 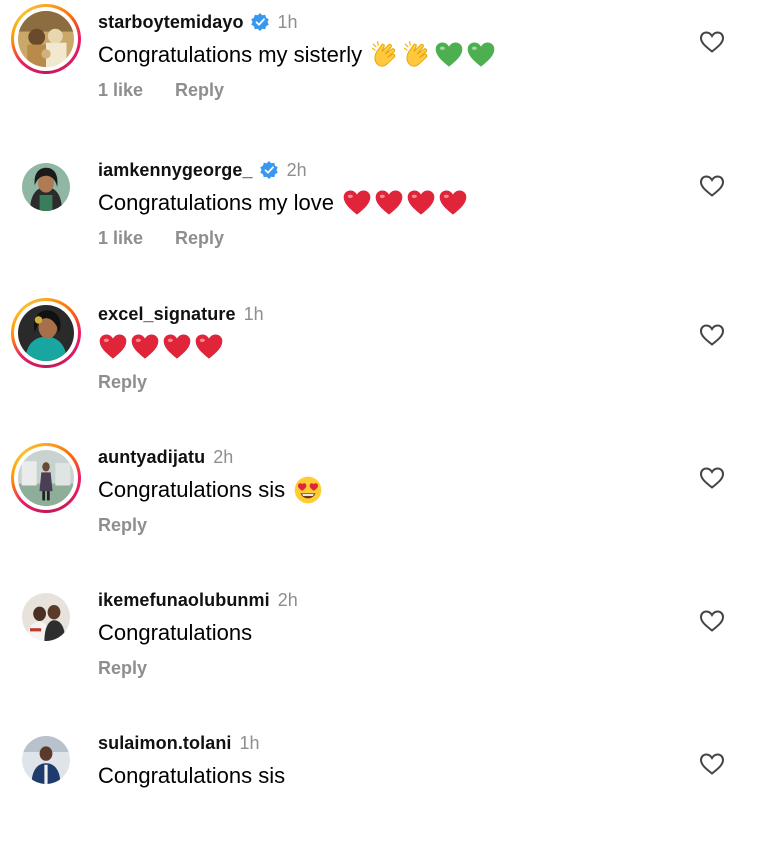 What do you see at coordinates (175, 170) in the screenshot?
I see `comment-username: iamkennygeorge_` at bounding box center [175, 170].